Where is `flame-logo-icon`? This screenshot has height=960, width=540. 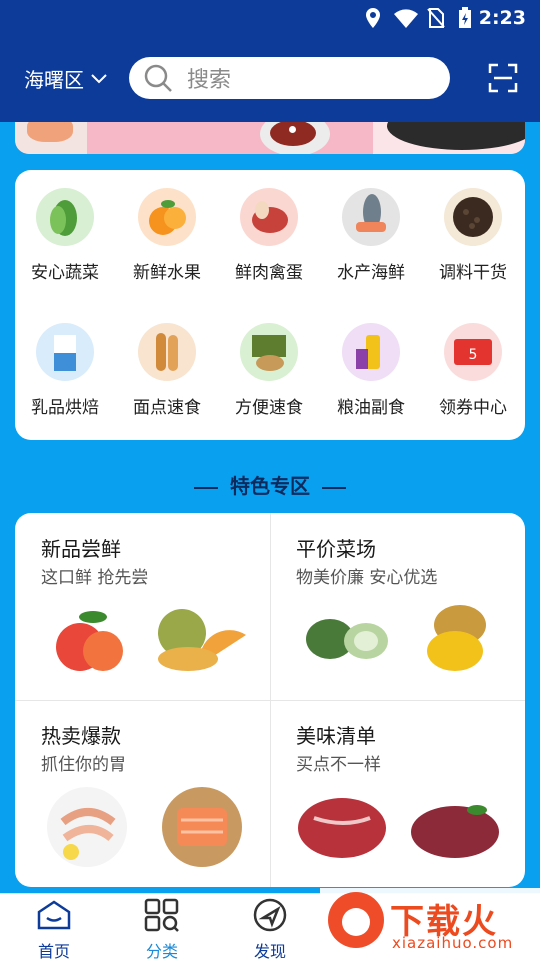 flame-logo-icon is located at coordinates (356, 920).